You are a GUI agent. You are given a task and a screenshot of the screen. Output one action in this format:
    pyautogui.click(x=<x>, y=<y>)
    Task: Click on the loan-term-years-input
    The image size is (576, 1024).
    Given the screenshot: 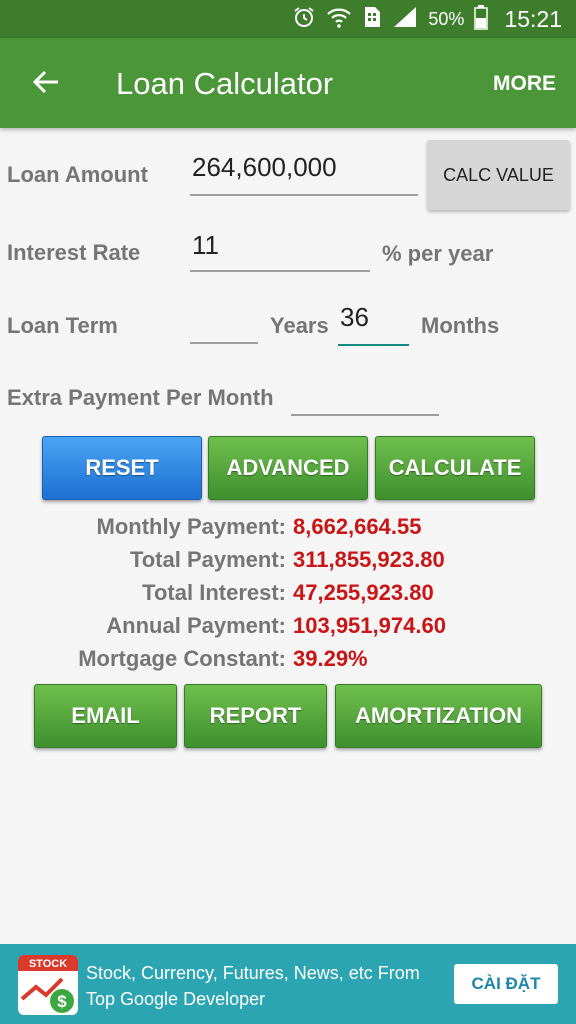 What is the action you would take?
    pyautogui.click(x=224, y=323)
    